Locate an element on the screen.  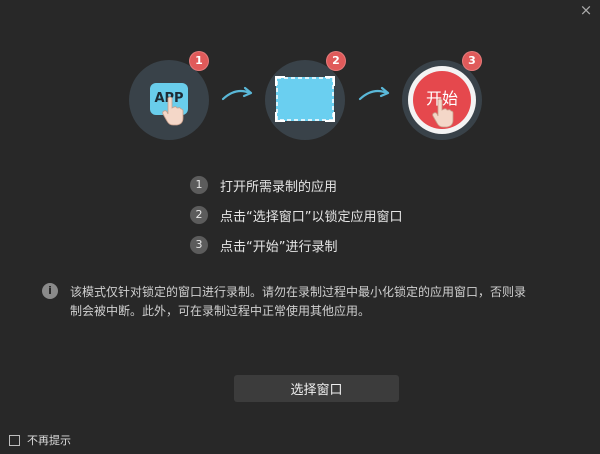
dont-show-again: 不再提示 is located at coordinates (40, 440).